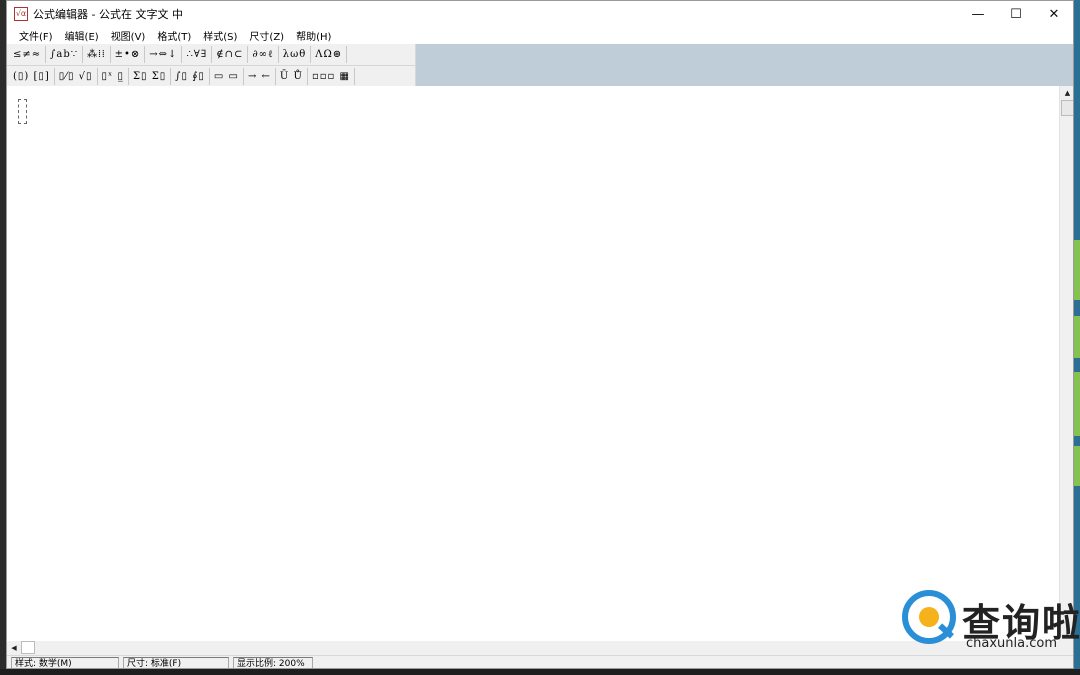 This screenshot has width=1080, height=675. I want to click on matrix-templates-button: ▫▫▫ ▦, so click(331, 76).